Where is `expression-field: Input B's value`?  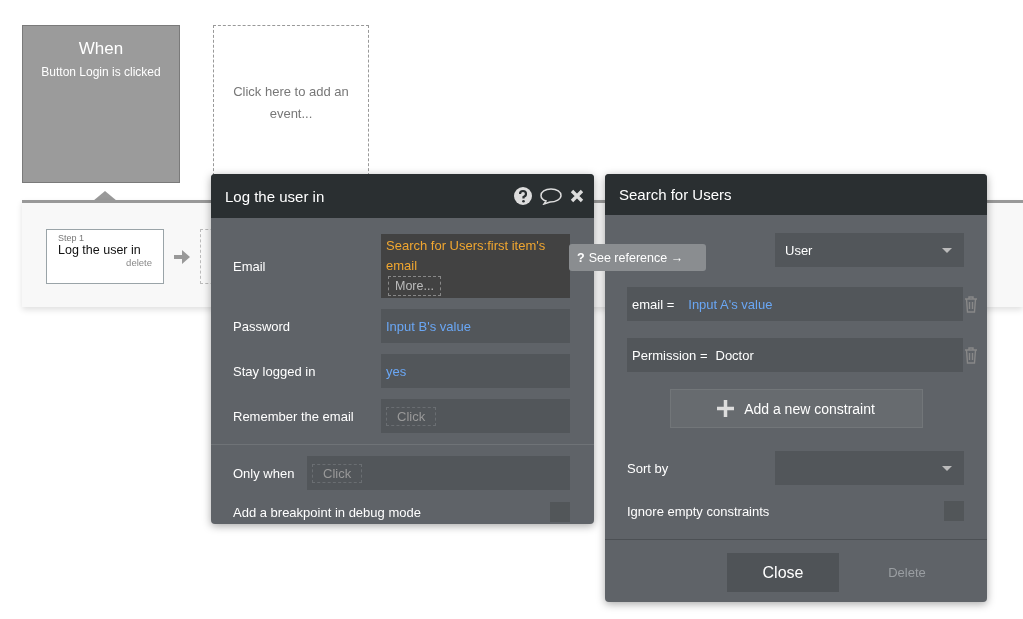
expression-field: Input B's value is located at coordinates (475, 326).